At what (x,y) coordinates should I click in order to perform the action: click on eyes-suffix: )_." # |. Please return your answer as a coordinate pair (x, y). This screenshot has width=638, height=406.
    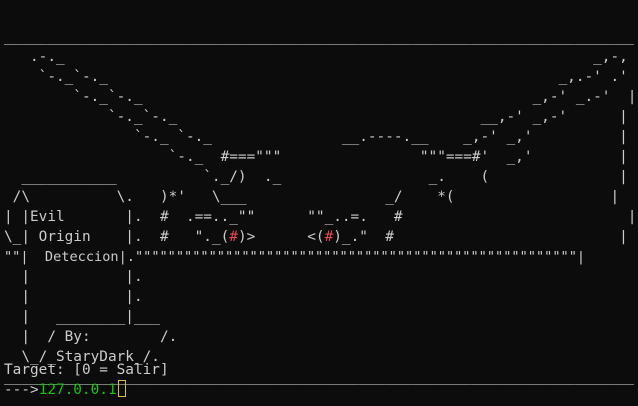
    Looking at the image, I should click on (480, 237).